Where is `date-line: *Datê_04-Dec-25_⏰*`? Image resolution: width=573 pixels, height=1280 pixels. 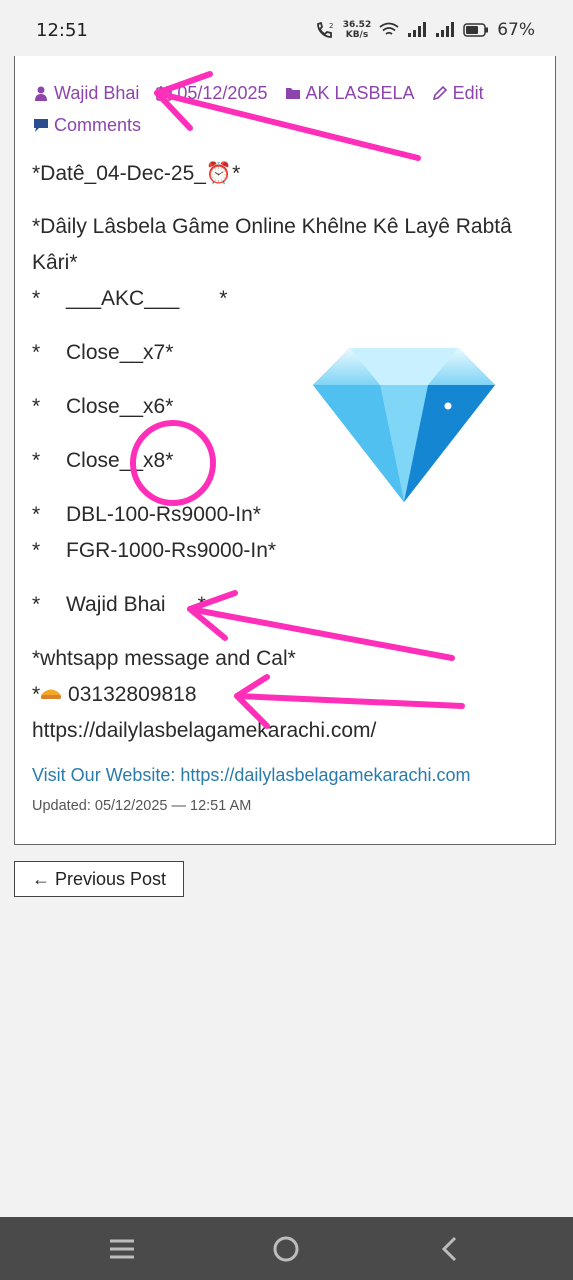 date-line: *Datê_04-Dec-25_⏰* is located at coordinates (136, 173).